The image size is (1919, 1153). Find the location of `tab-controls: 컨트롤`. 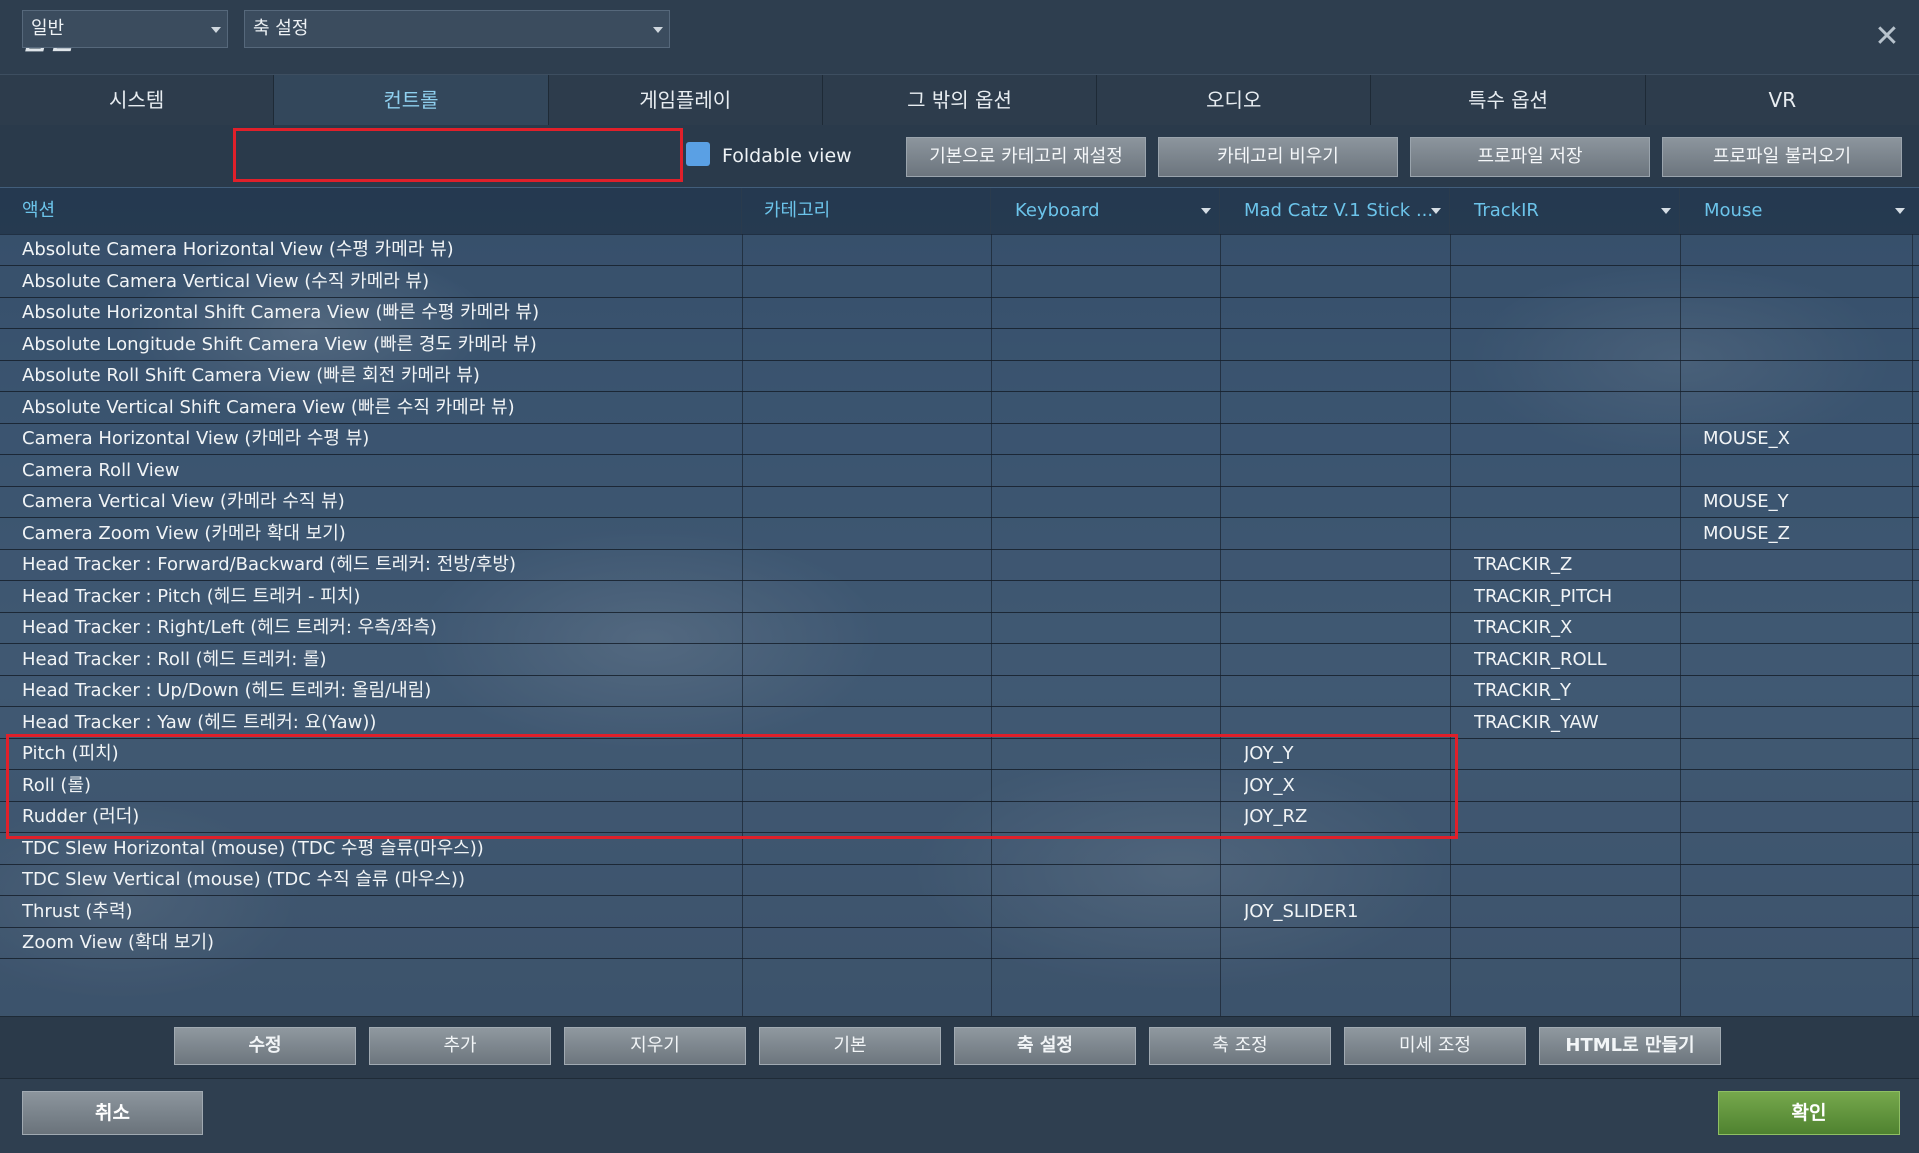

tab-controls: 컨트롤 is located at coordinates (411, 100).